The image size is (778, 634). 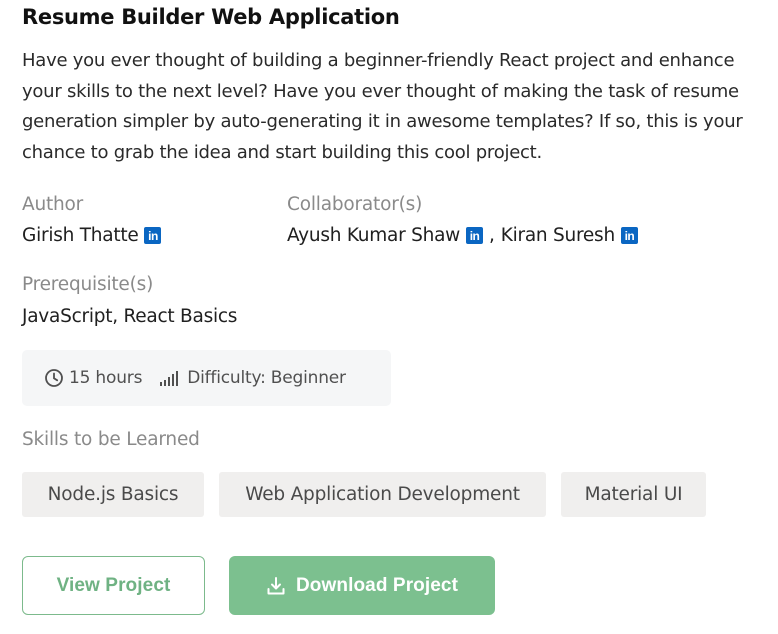 I want to click on prerequisites-label: Prerequisite(s), so click(x=88, y=284).